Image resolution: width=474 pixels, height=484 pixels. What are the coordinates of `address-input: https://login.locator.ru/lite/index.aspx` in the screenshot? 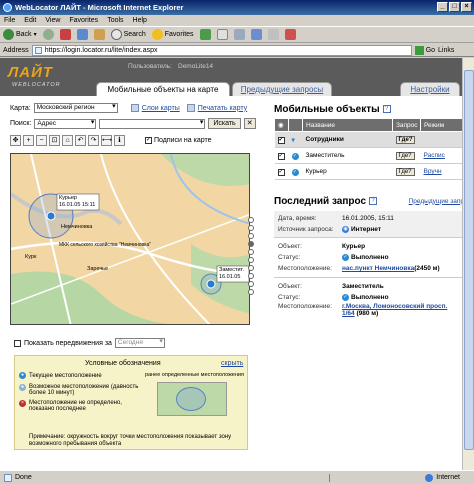 It's located at (221, 50).